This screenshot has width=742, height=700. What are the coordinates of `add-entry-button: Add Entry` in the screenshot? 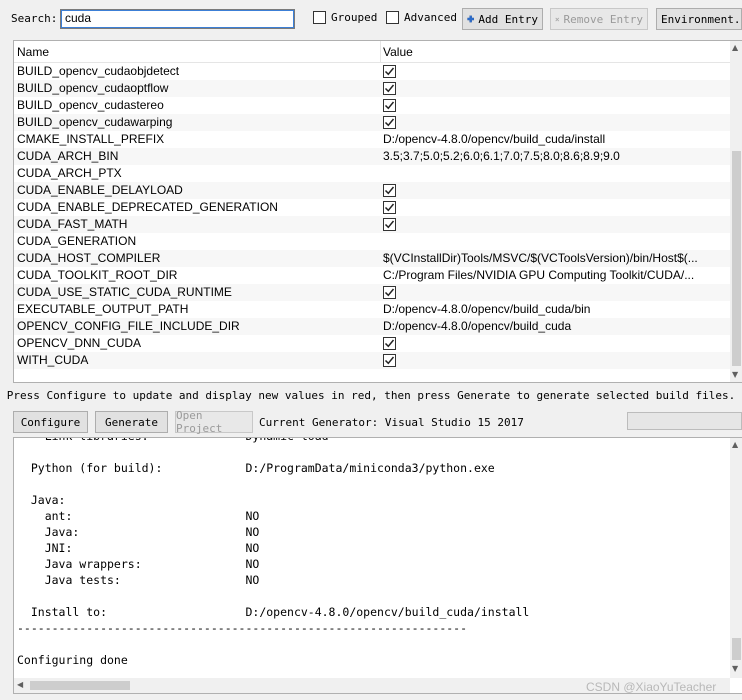 It's located at (502, 19).